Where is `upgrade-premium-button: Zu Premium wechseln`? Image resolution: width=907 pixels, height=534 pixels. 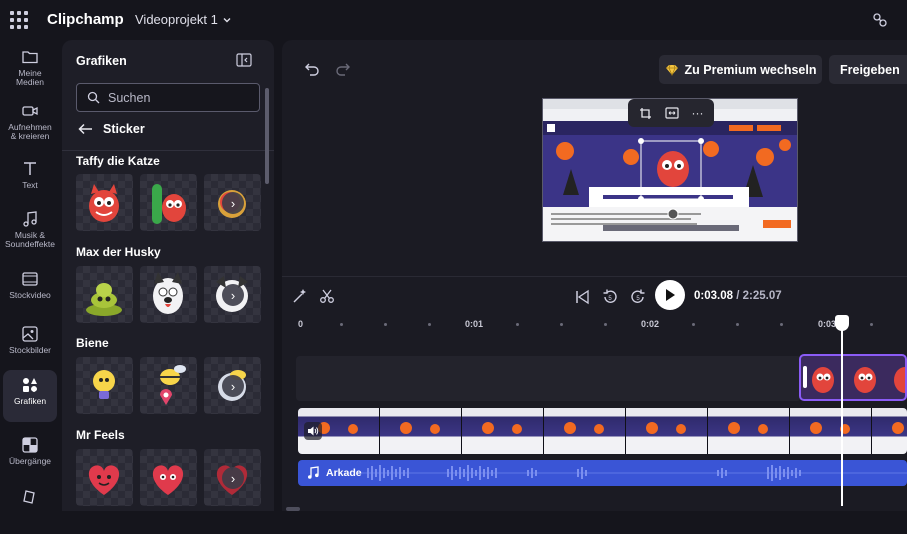
upgrade-premium-button: Zu Premium wechseln is located at coordinates (740, 69).